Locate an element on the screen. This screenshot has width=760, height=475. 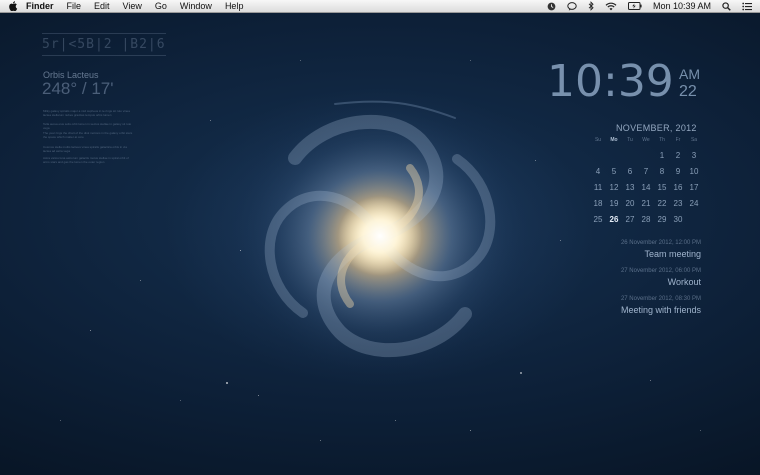
calendar-day: 3 is located at coordinates (694, 156).